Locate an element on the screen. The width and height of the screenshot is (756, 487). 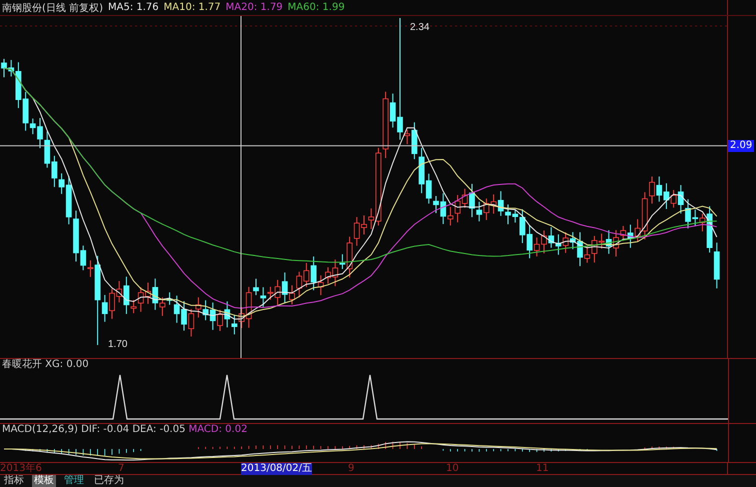
toolbar-tab: 已存为 is located at coordinates (109, 481).